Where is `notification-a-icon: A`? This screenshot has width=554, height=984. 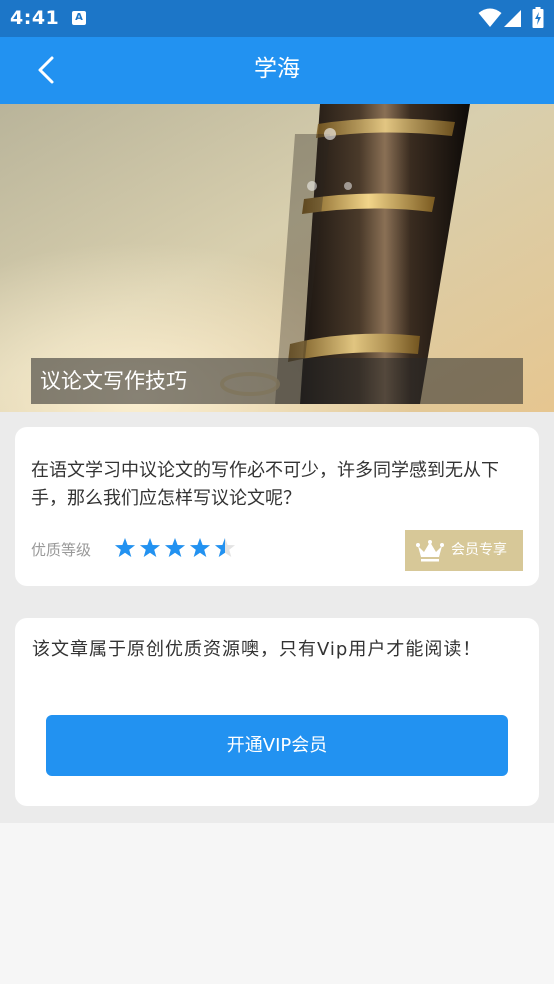
notification-a-icon: A is located at coordinates (79, 18).